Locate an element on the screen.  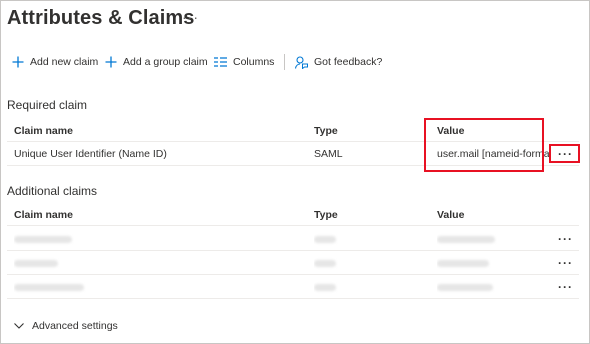
toolbar-divider is located at coordinates (284, 62).